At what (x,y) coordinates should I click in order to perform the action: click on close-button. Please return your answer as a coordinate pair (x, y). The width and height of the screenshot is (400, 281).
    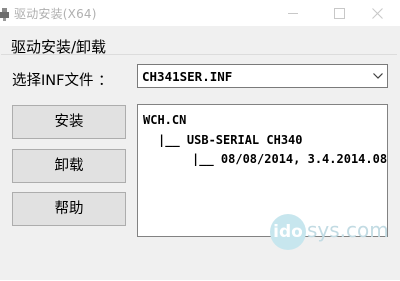
    Looking at the image, I should click on (377, 13).